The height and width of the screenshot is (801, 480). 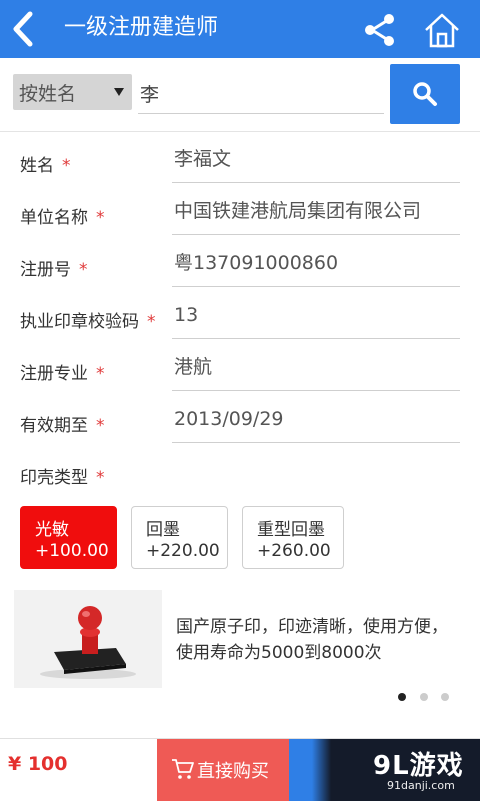 What do you see at coordinates (38, 764) in the screenshot?
I see `total-price: ¥ 100` at bounding box center [38, 764].